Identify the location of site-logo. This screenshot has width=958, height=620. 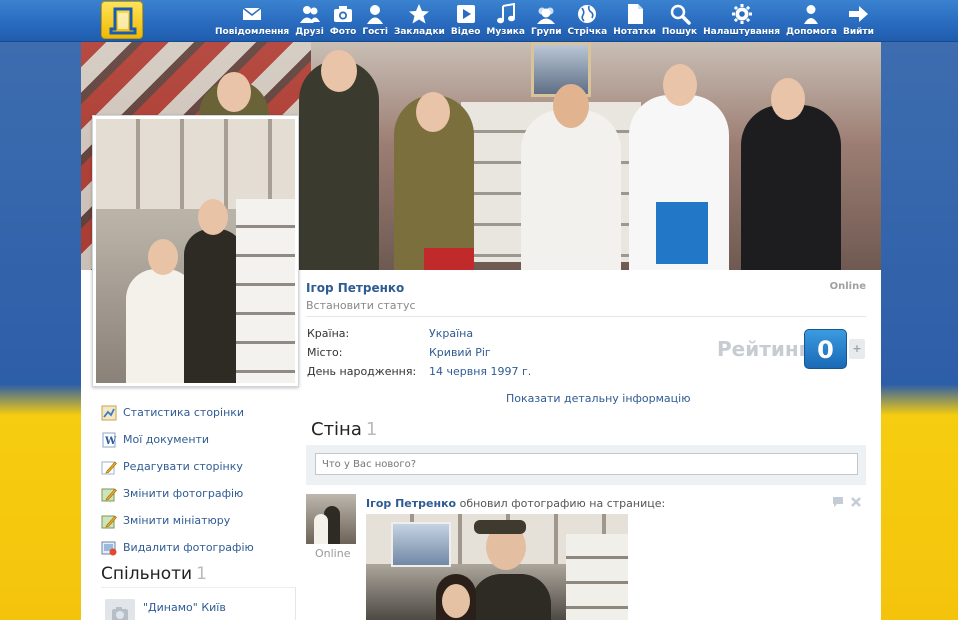
(122, 20).